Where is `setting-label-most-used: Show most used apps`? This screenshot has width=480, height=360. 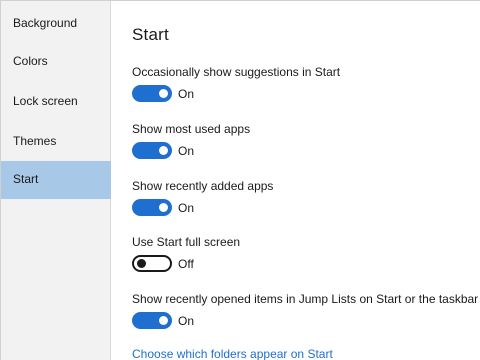
setting-label-most-used: Show most used apps is located at coordinates (191, 129).